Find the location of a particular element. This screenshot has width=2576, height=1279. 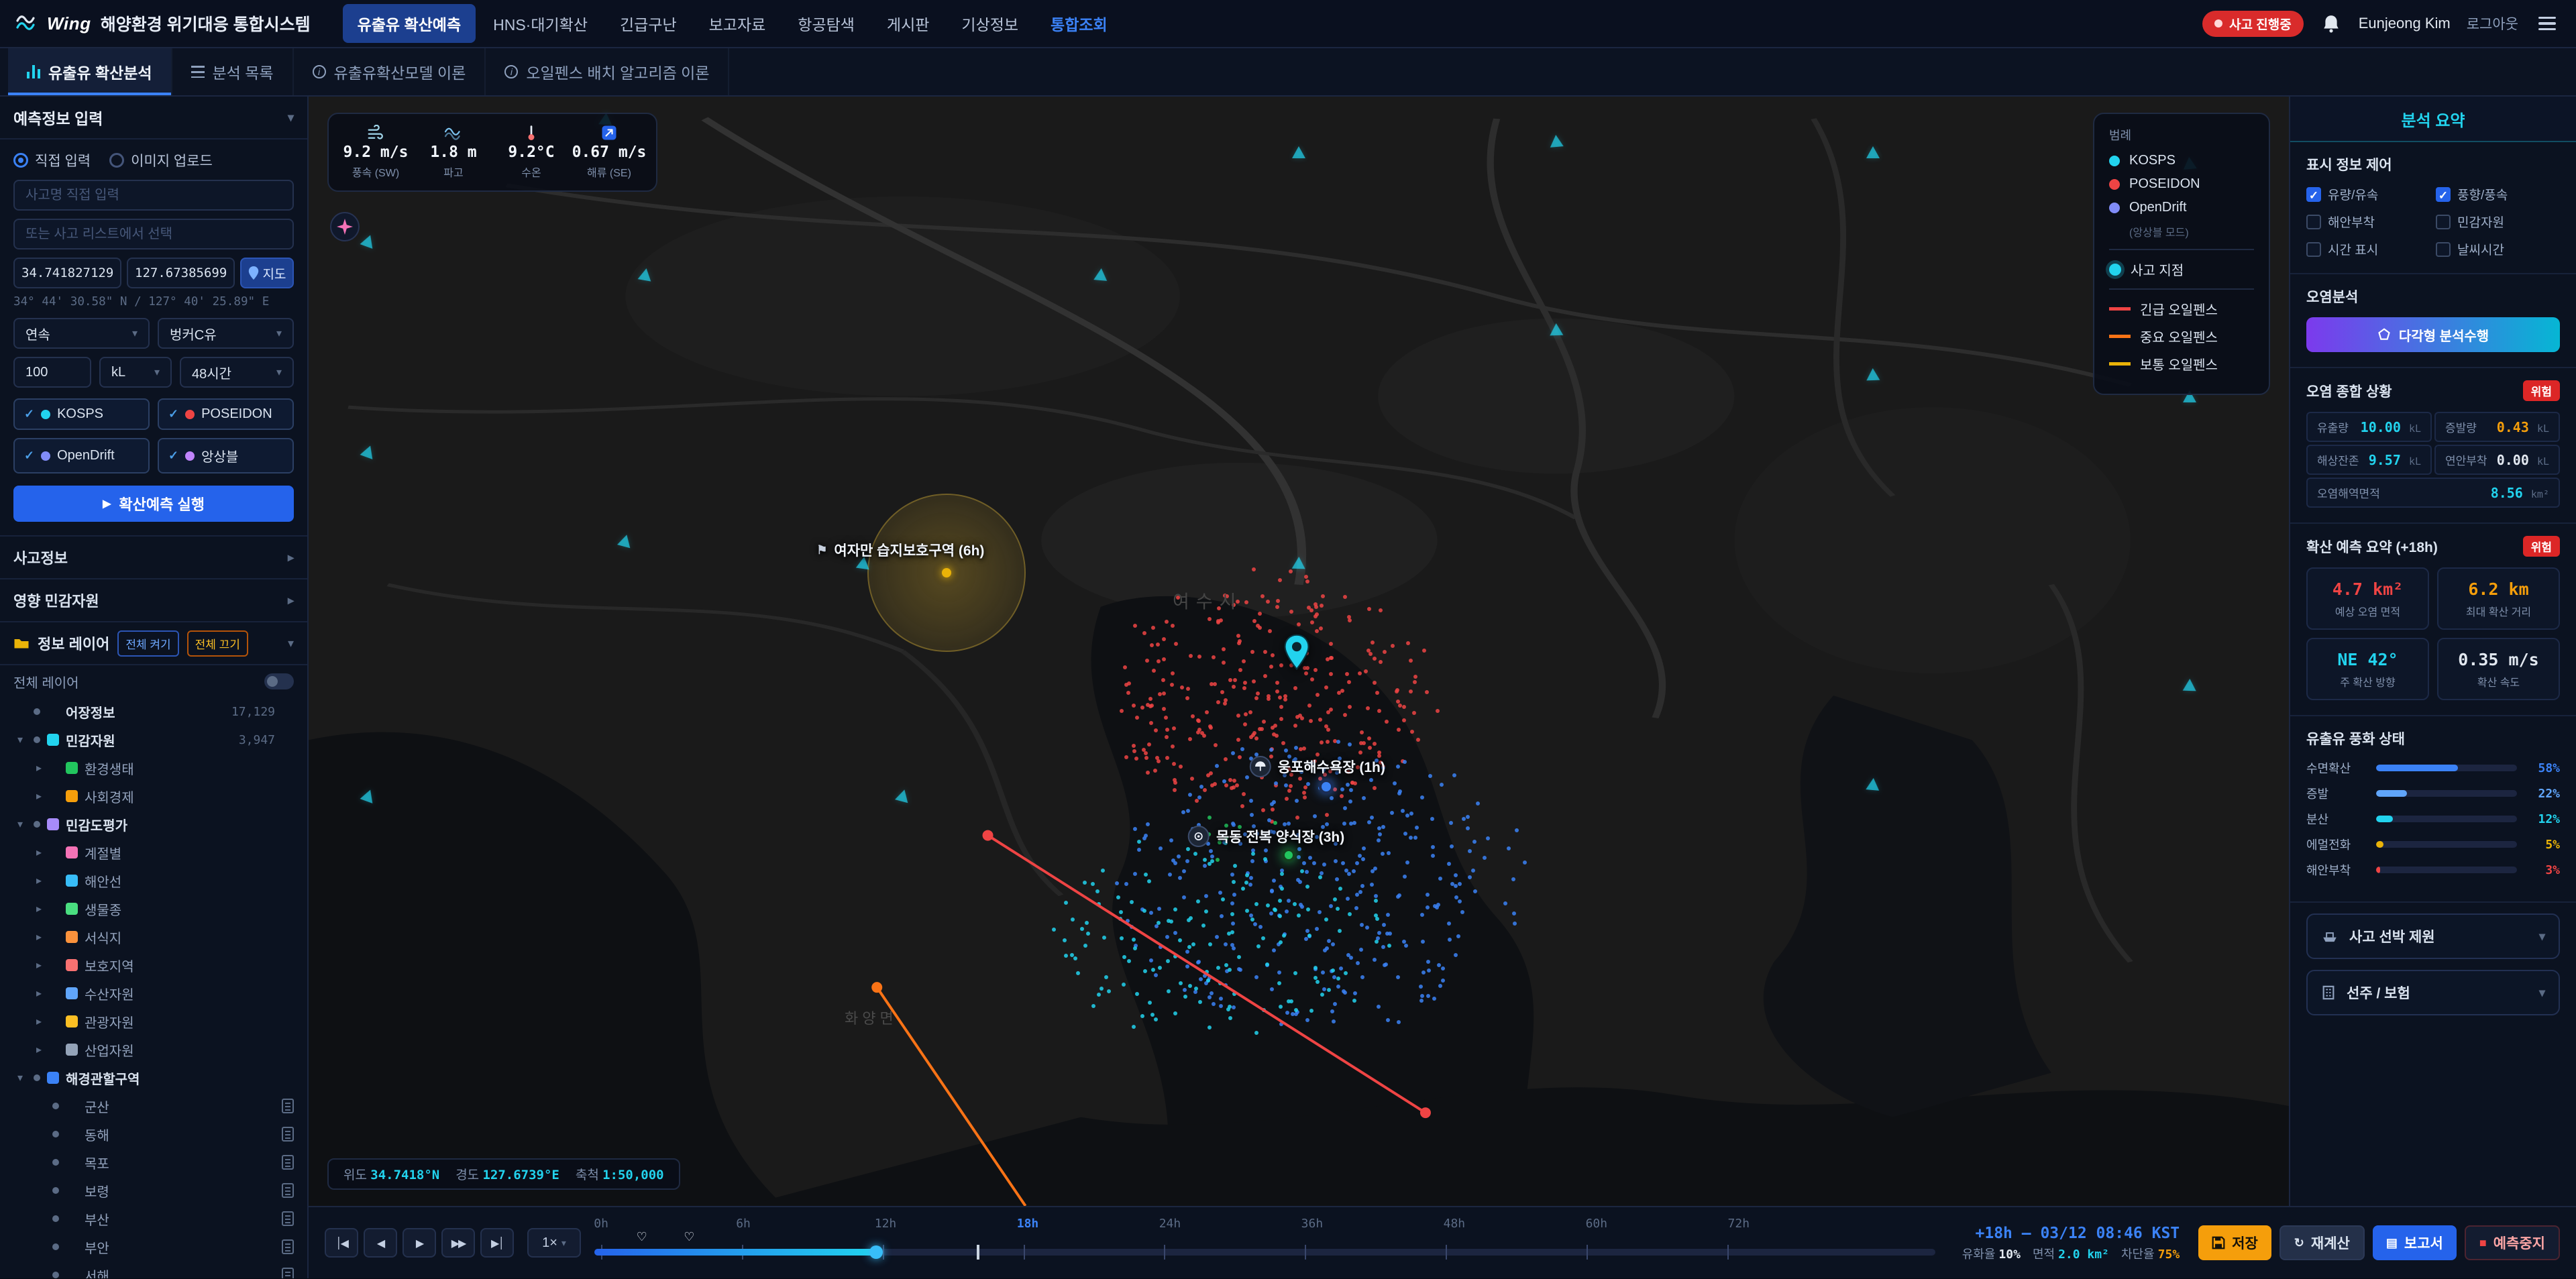

display-option: 유량/유속 is located at coordinates (2368, 194).